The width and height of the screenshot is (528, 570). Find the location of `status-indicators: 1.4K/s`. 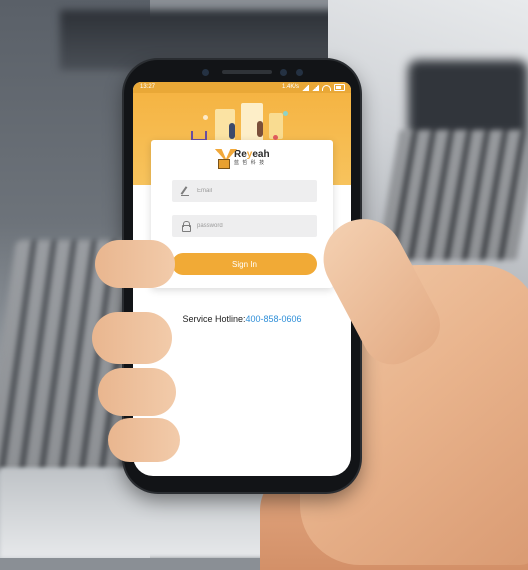

status-indicators: 1.4K/s is located at coordinates (313, 87).